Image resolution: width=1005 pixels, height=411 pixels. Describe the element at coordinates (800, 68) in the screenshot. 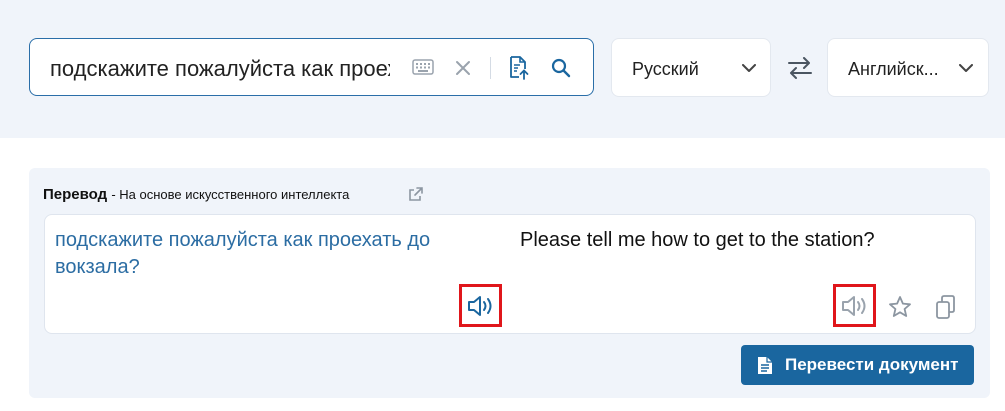

I see `swap-arrows-icon` at that location.